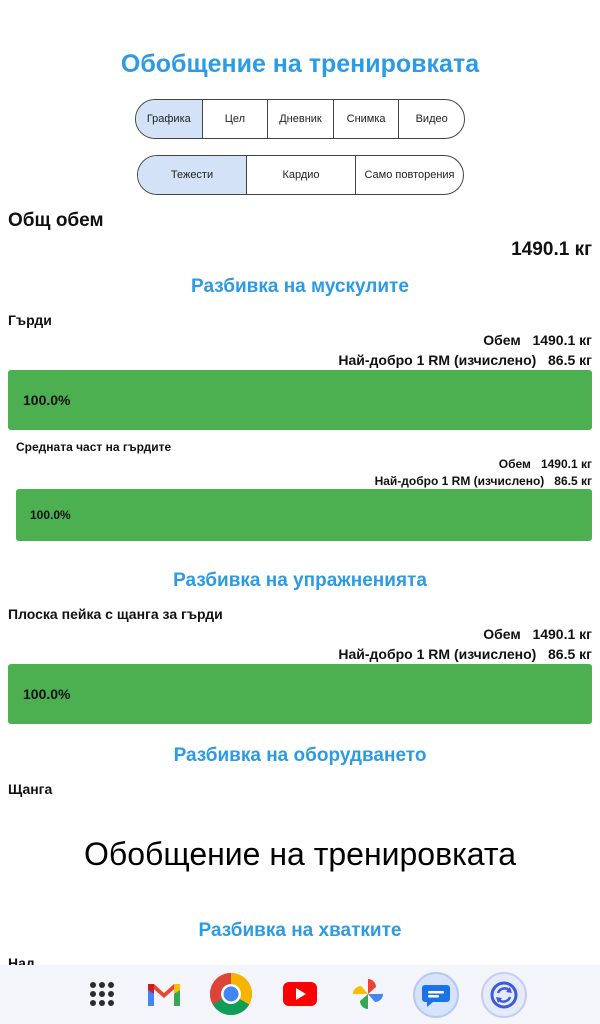 This screenshot has width=600, height=1024. Describe the element at coordinates (169, 119) in the screenshot. I see `tab-graphics: Графика` at that location.